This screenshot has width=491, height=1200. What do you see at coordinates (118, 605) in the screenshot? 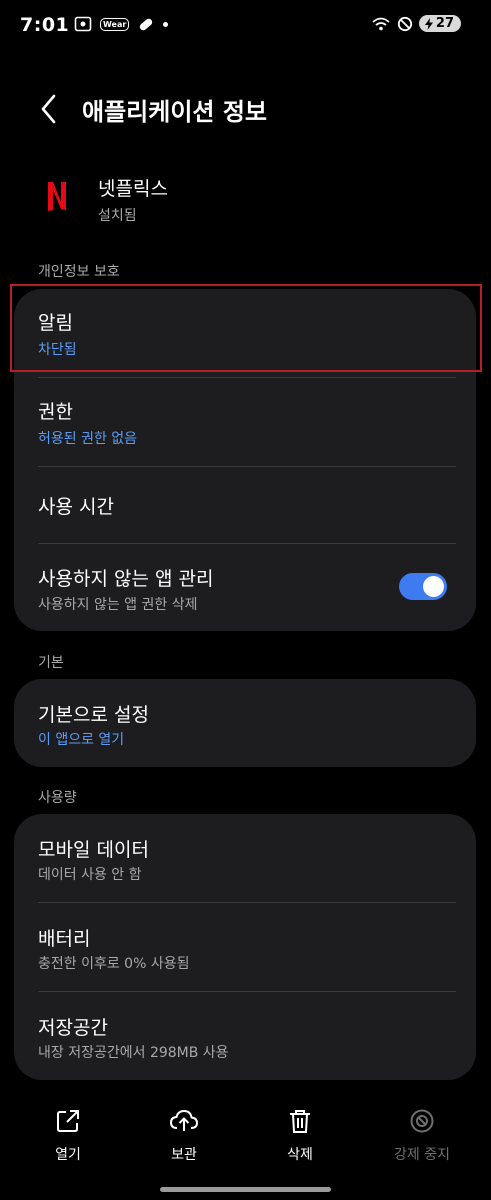
I see `unused-apps-subtitle: 사용하지 않는 앱 권한 삭제` at bounding box center [118, 605].